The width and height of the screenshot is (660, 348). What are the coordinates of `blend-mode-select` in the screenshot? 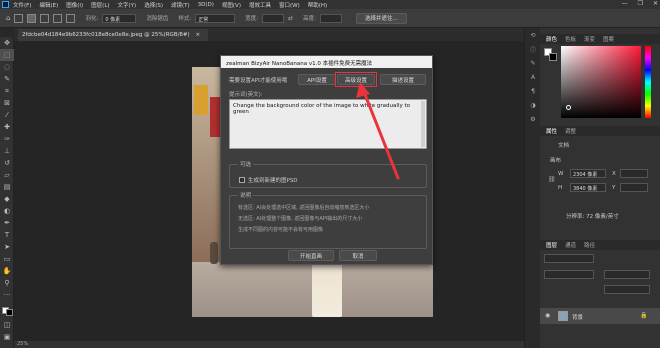 It's located at (569, 274).